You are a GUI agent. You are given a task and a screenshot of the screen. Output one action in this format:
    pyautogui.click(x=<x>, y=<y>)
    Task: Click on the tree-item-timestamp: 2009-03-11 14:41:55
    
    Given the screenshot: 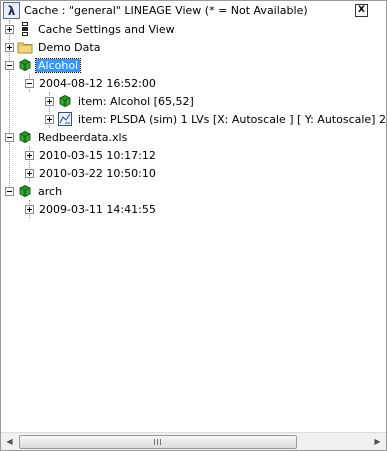 What is the action you would take?
    pyautogui.click(x=91, y=209)
    